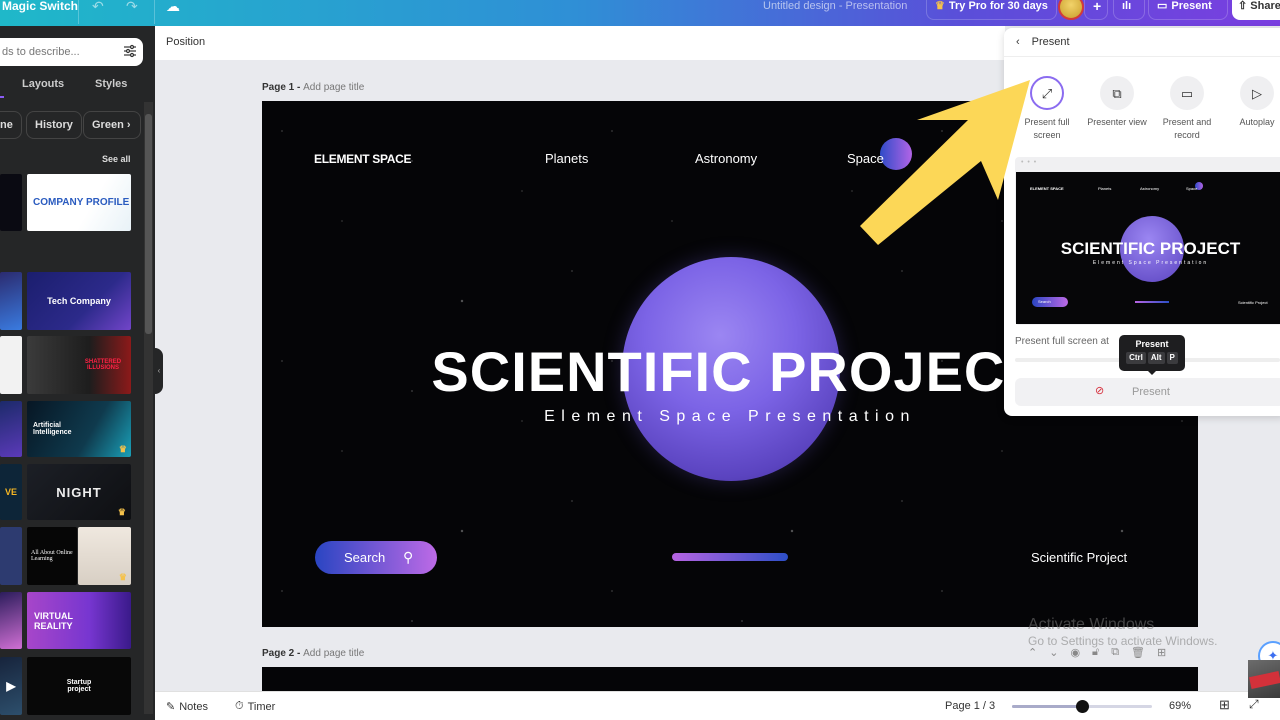 This screenshot has width=1280, height=720. What do you see at coordinates (835, 6) in the screenshot?
I see `document-title: Untitled design - Presentation` at bounding box center [835, 6].